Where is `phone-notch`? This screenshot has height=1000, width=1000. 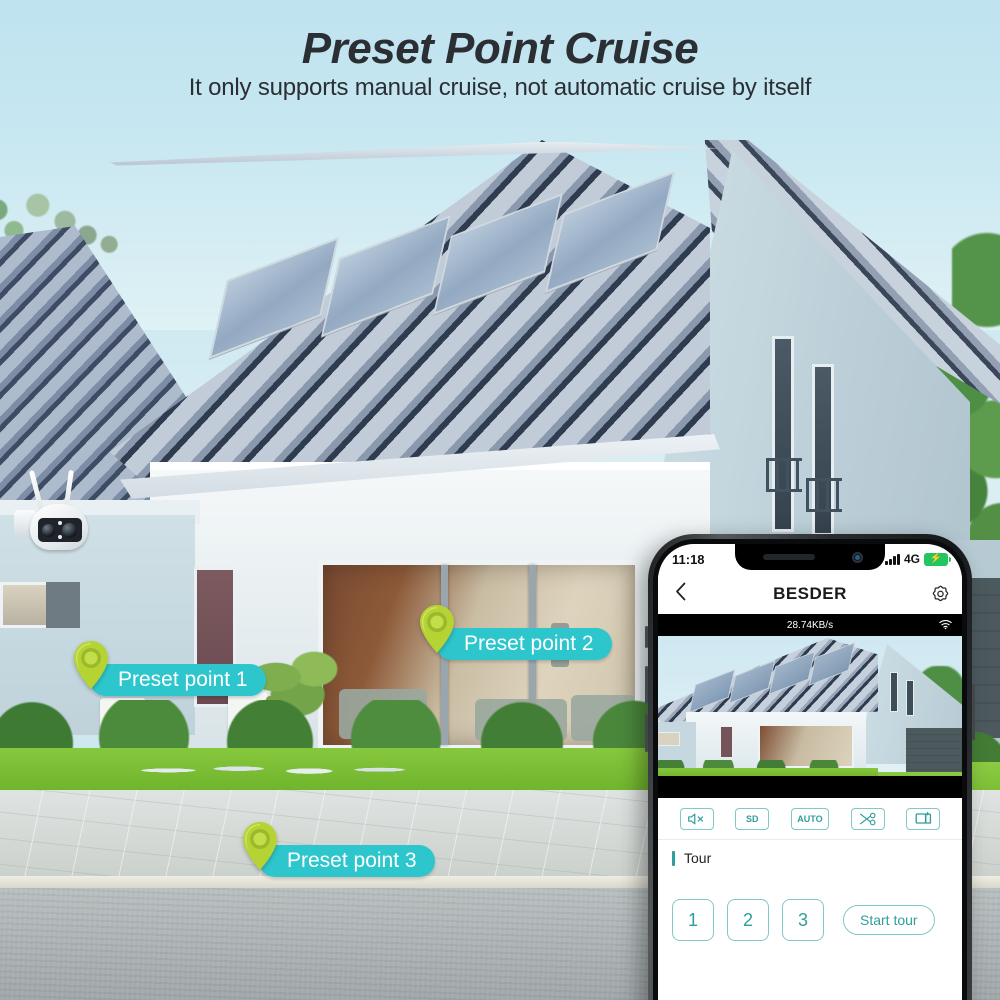 phone-notch is located at coordinates (810, 557).